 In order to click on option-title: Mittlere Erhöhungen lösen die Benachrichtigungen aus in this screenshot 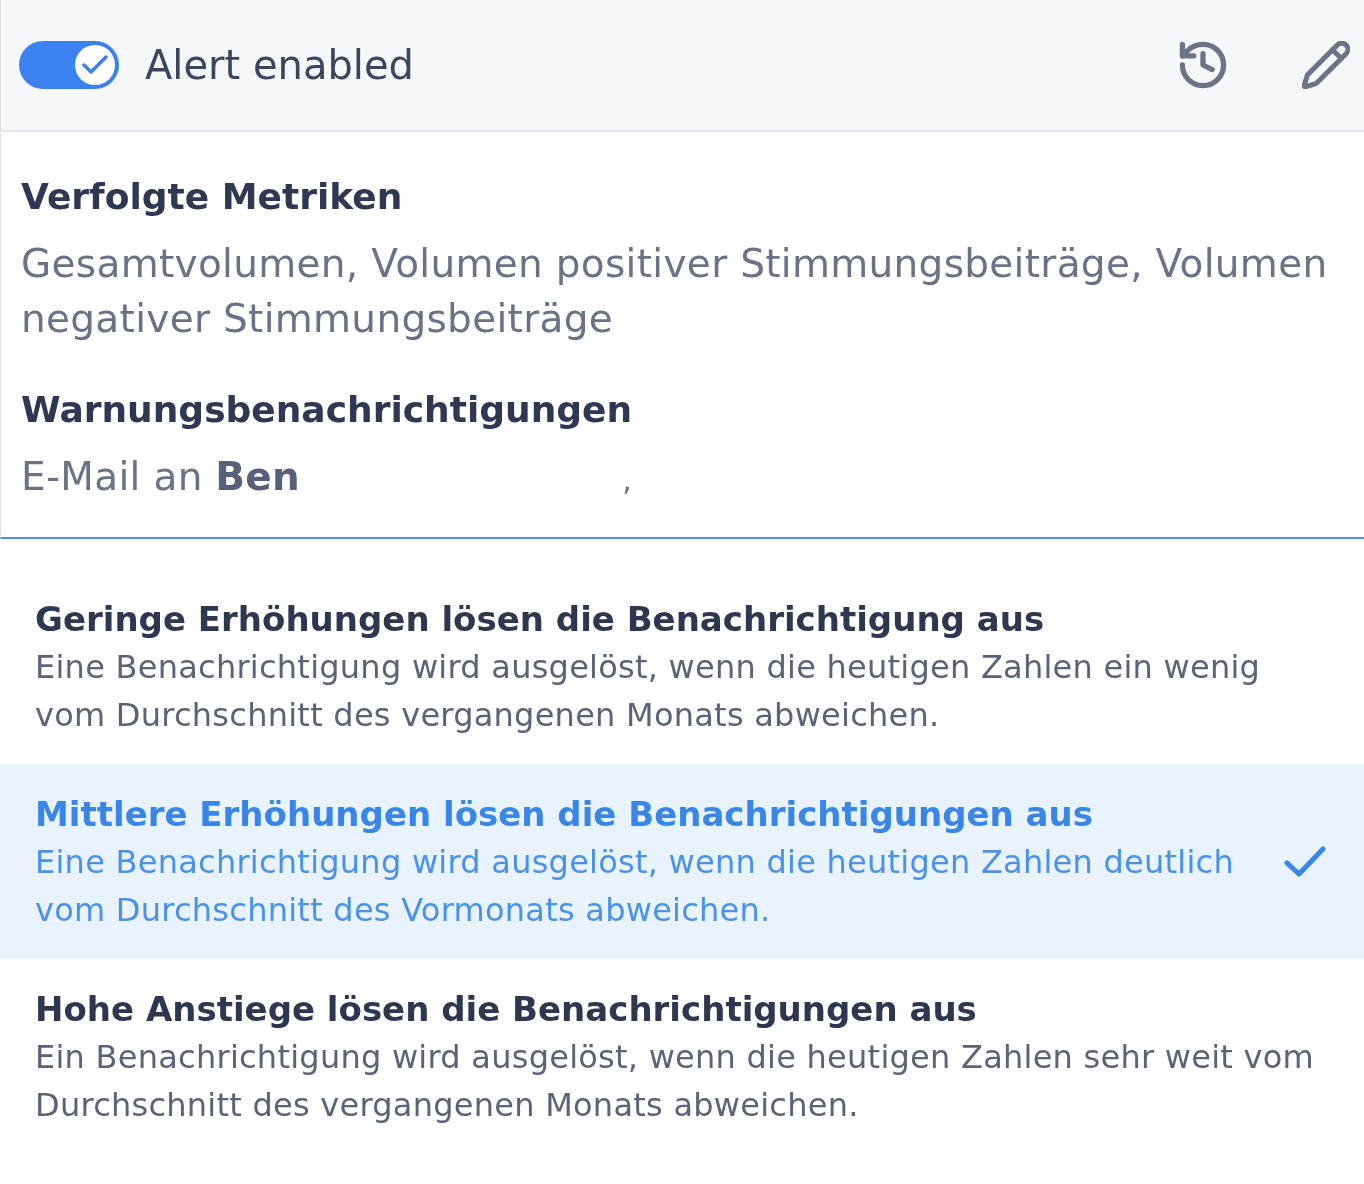, I will do `click(564, 814)`.